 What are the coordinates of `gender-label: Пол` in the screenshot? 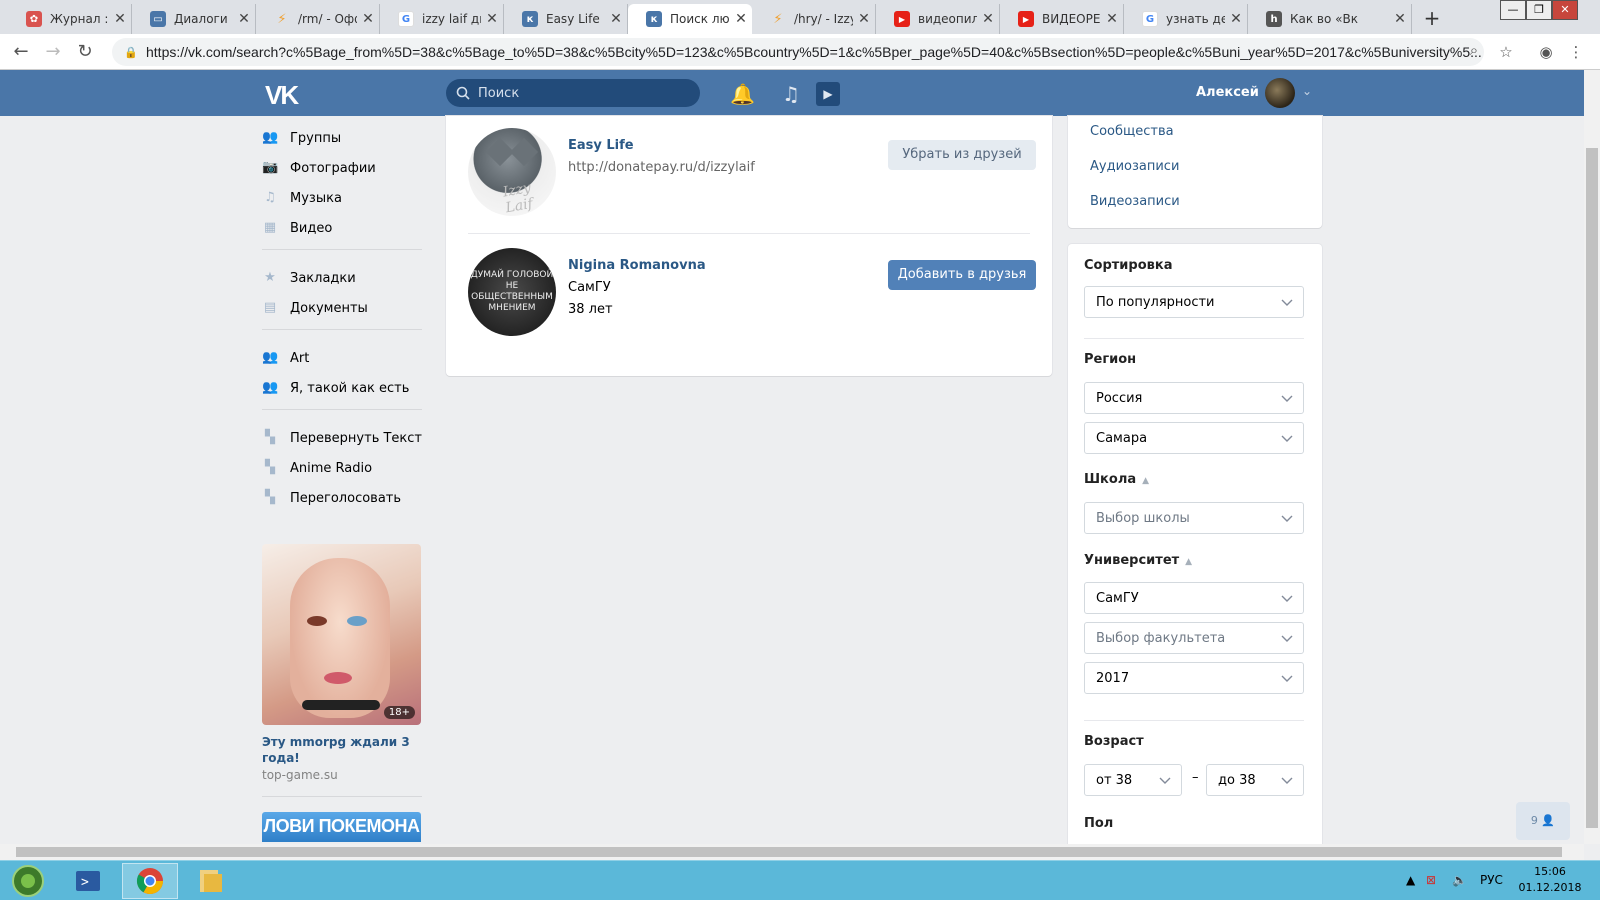 It's located at (1099, 823).